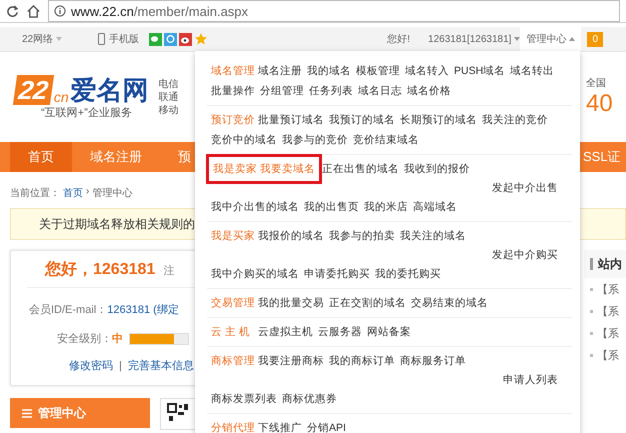 The height and width of the screenshot is (433, 626). What do you see at coordinates (309, 399) in the screenshot?
I see `menu-link: 商标优惠券` at bounding box center [309, 399].